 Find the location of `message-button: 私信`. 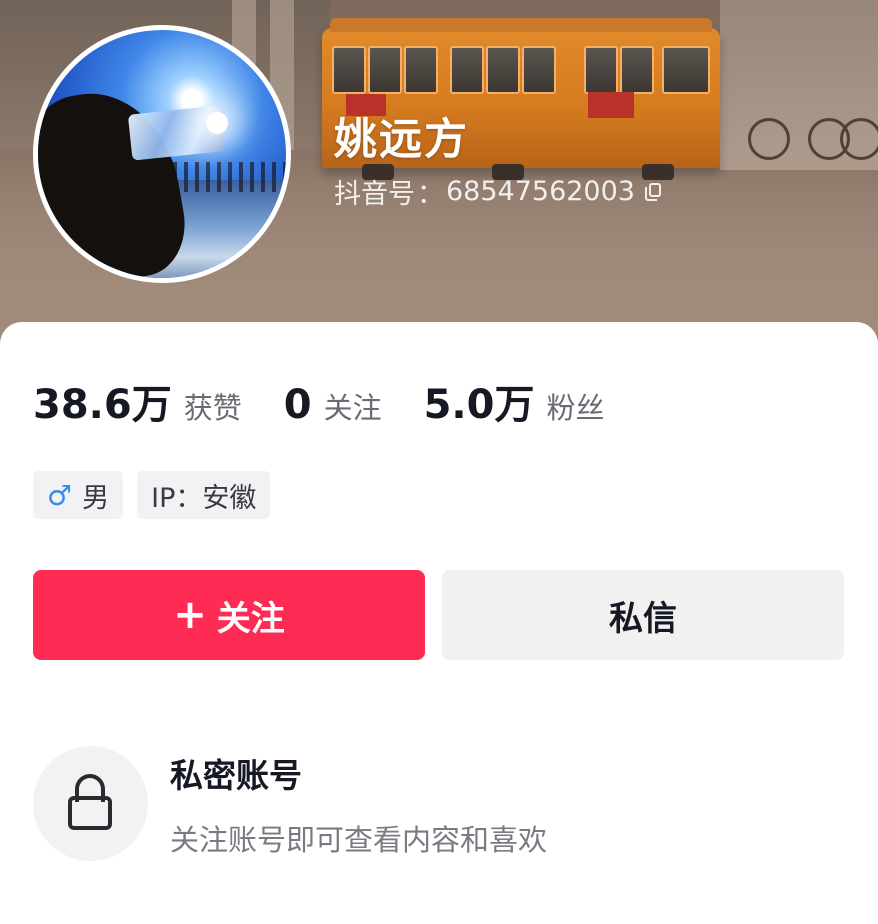

message-button: 私信 is located at coordinates (643, 615).